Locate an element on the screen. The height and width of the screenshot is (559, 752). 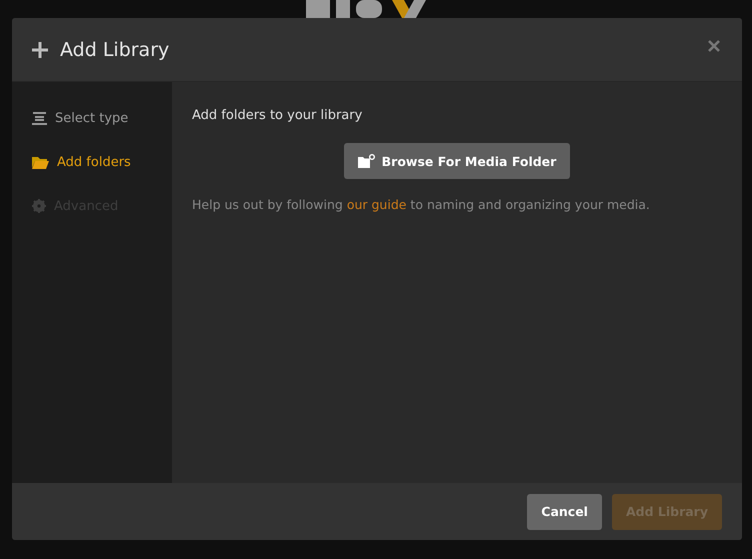
guide-link: our guide is located at coordinates (376, 204).